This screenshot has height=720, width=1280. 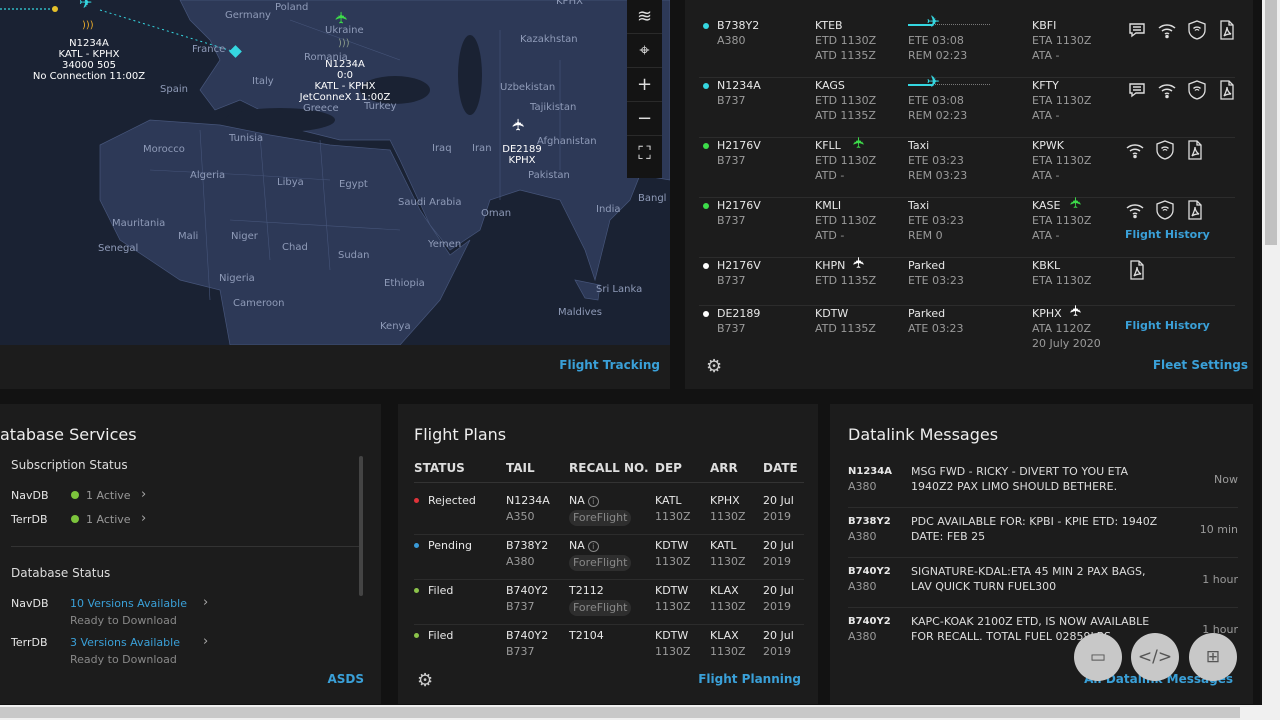 I want to click on country-label: Bangl, so click(x=652, y=198).